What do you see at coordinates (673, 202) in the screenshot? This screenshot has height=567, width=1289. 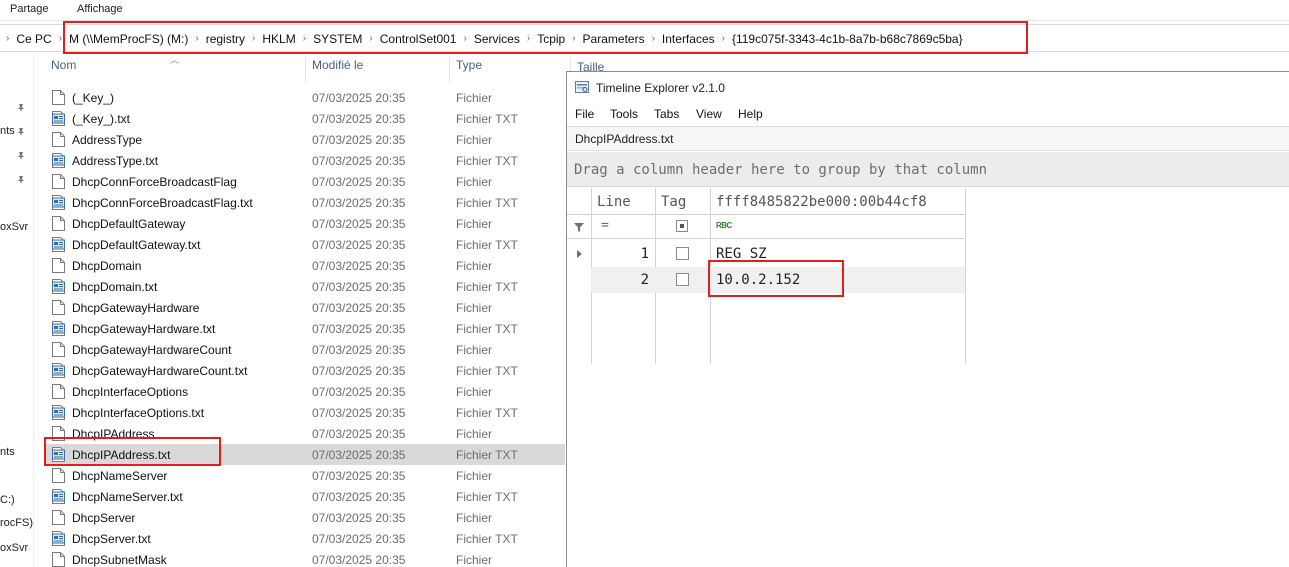 I see `column-header-tag: Tag` at bounding box center [673, 202].